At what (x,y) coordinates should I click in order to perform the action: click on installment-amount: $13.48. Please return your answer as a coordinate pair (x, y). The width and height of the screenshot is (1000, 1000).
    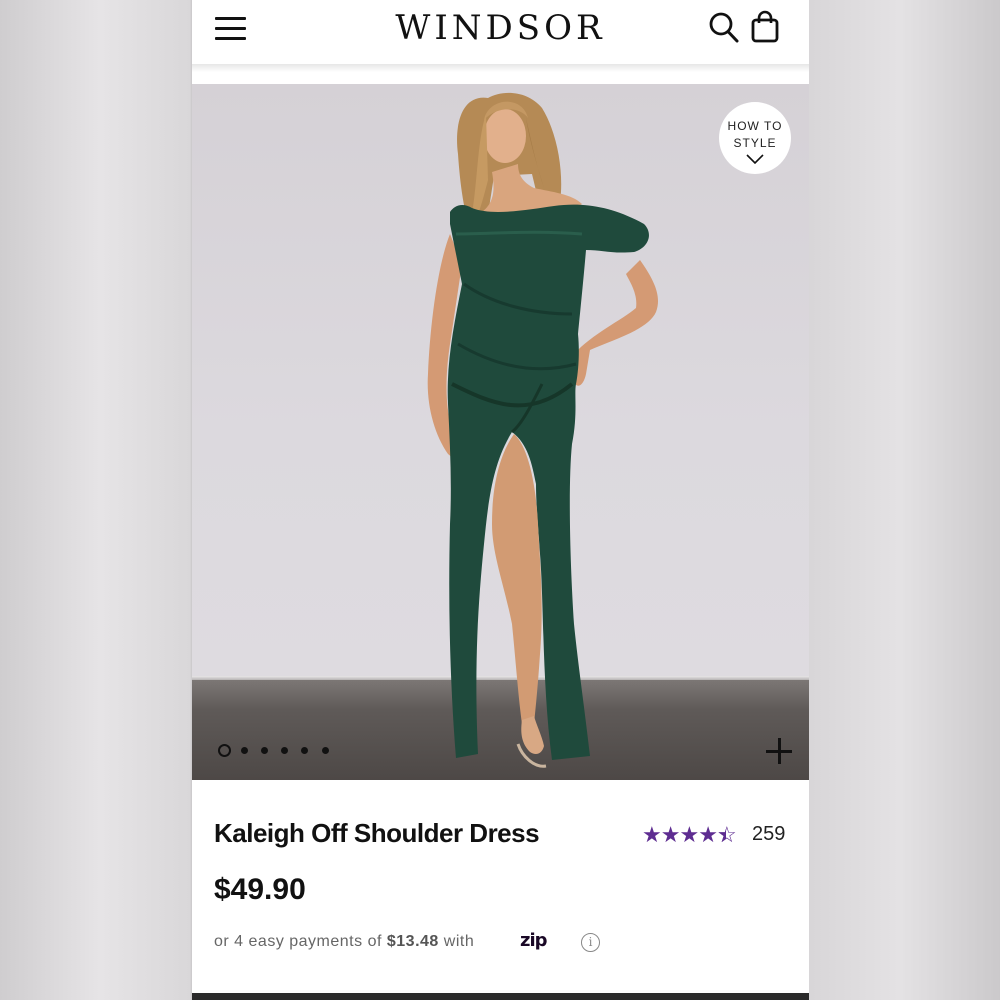
    Looking at the image, I should click on (412, 941).